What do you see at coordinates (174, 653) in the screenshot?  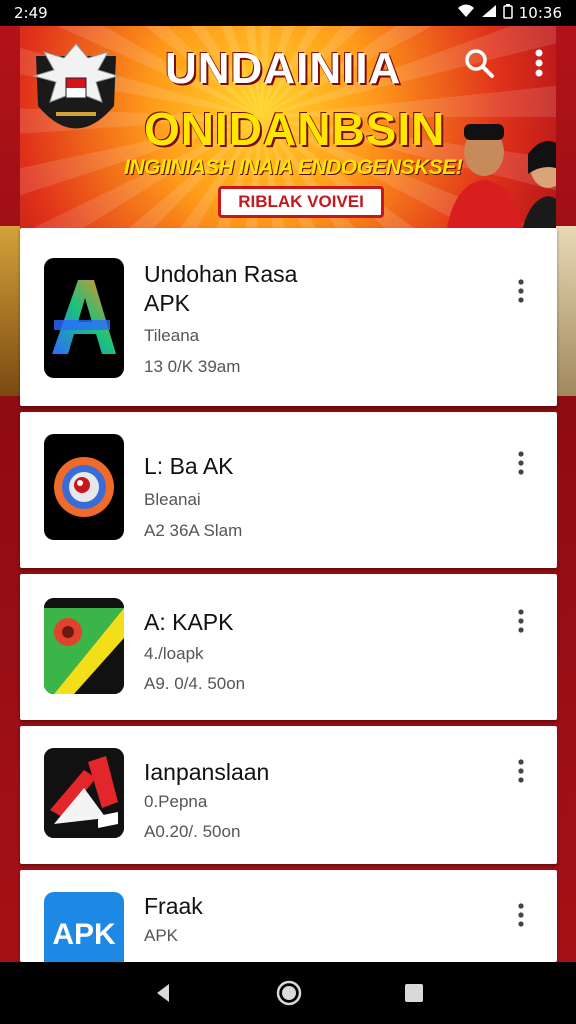 I see `app-publisher: 4./loapk` at bounding box center [174, 653].